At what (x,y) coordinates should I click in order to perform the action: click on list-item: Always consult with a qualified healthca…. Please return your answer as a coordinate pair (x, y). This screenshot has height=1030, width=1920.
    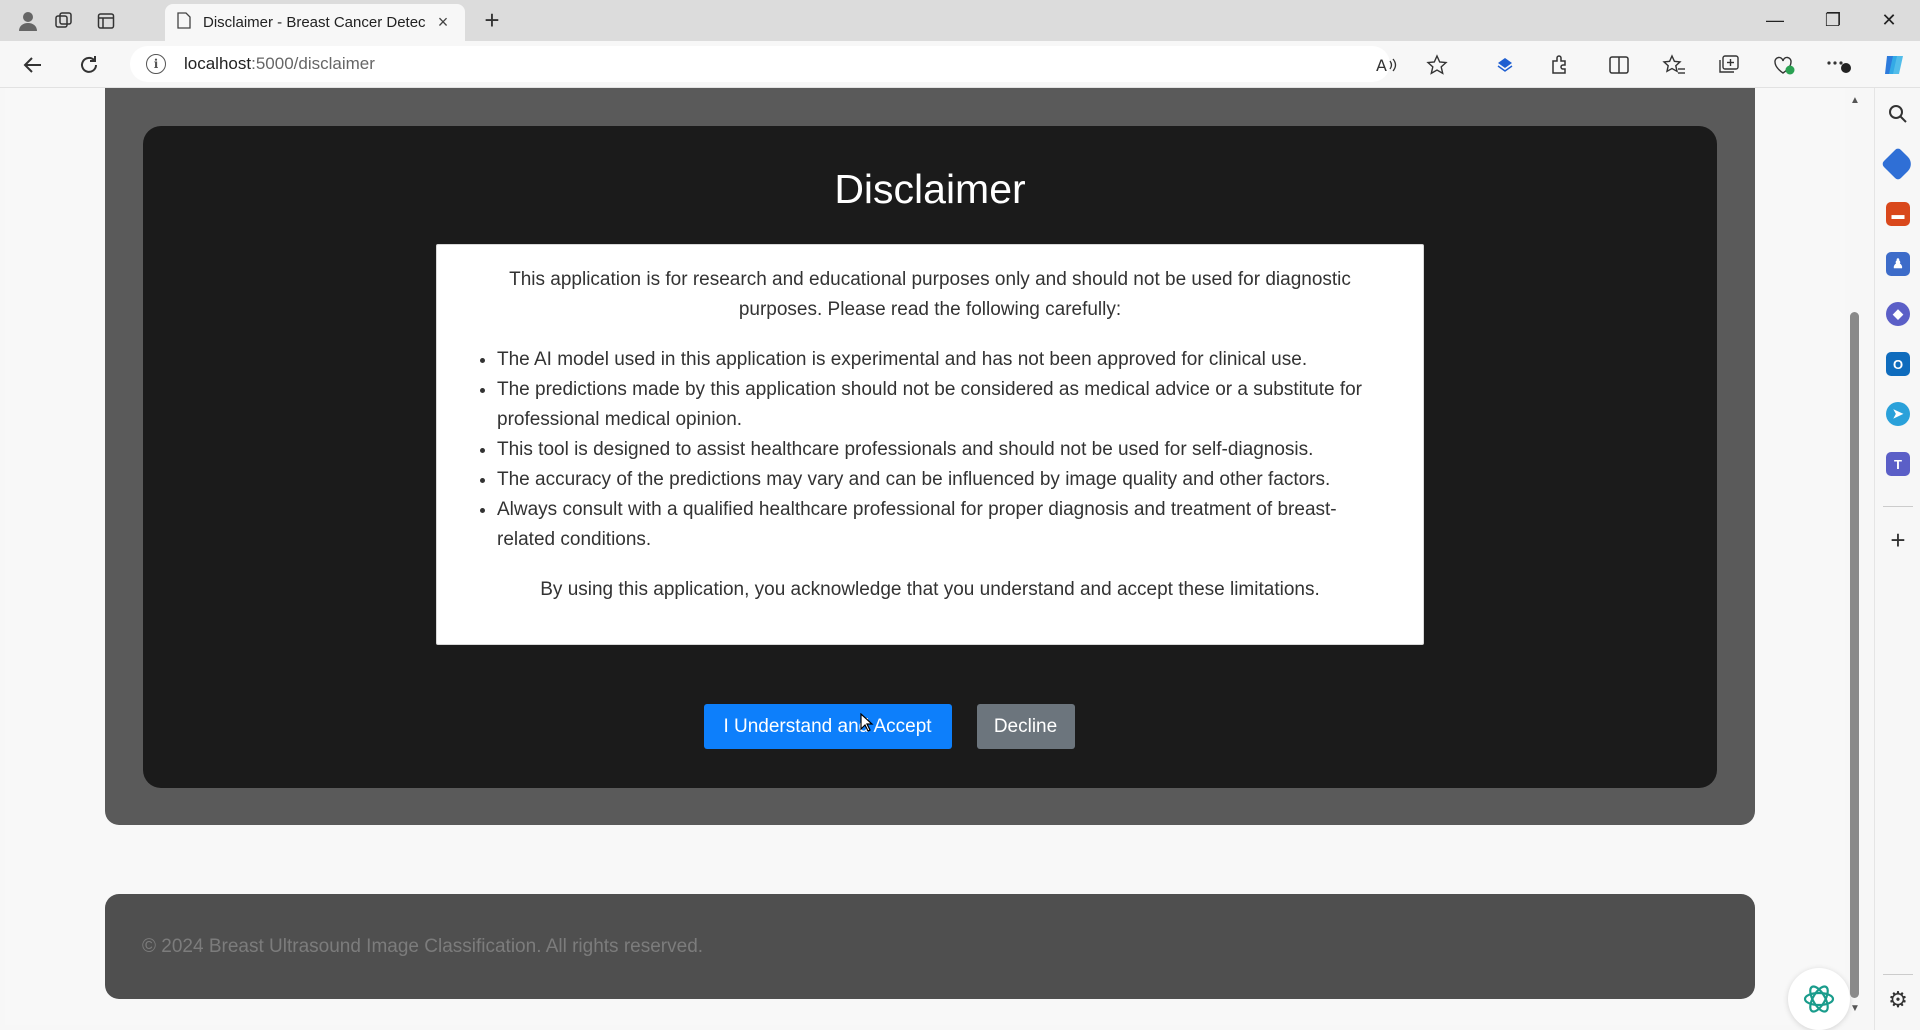
    Looking at the image, I should click on (941, 525).